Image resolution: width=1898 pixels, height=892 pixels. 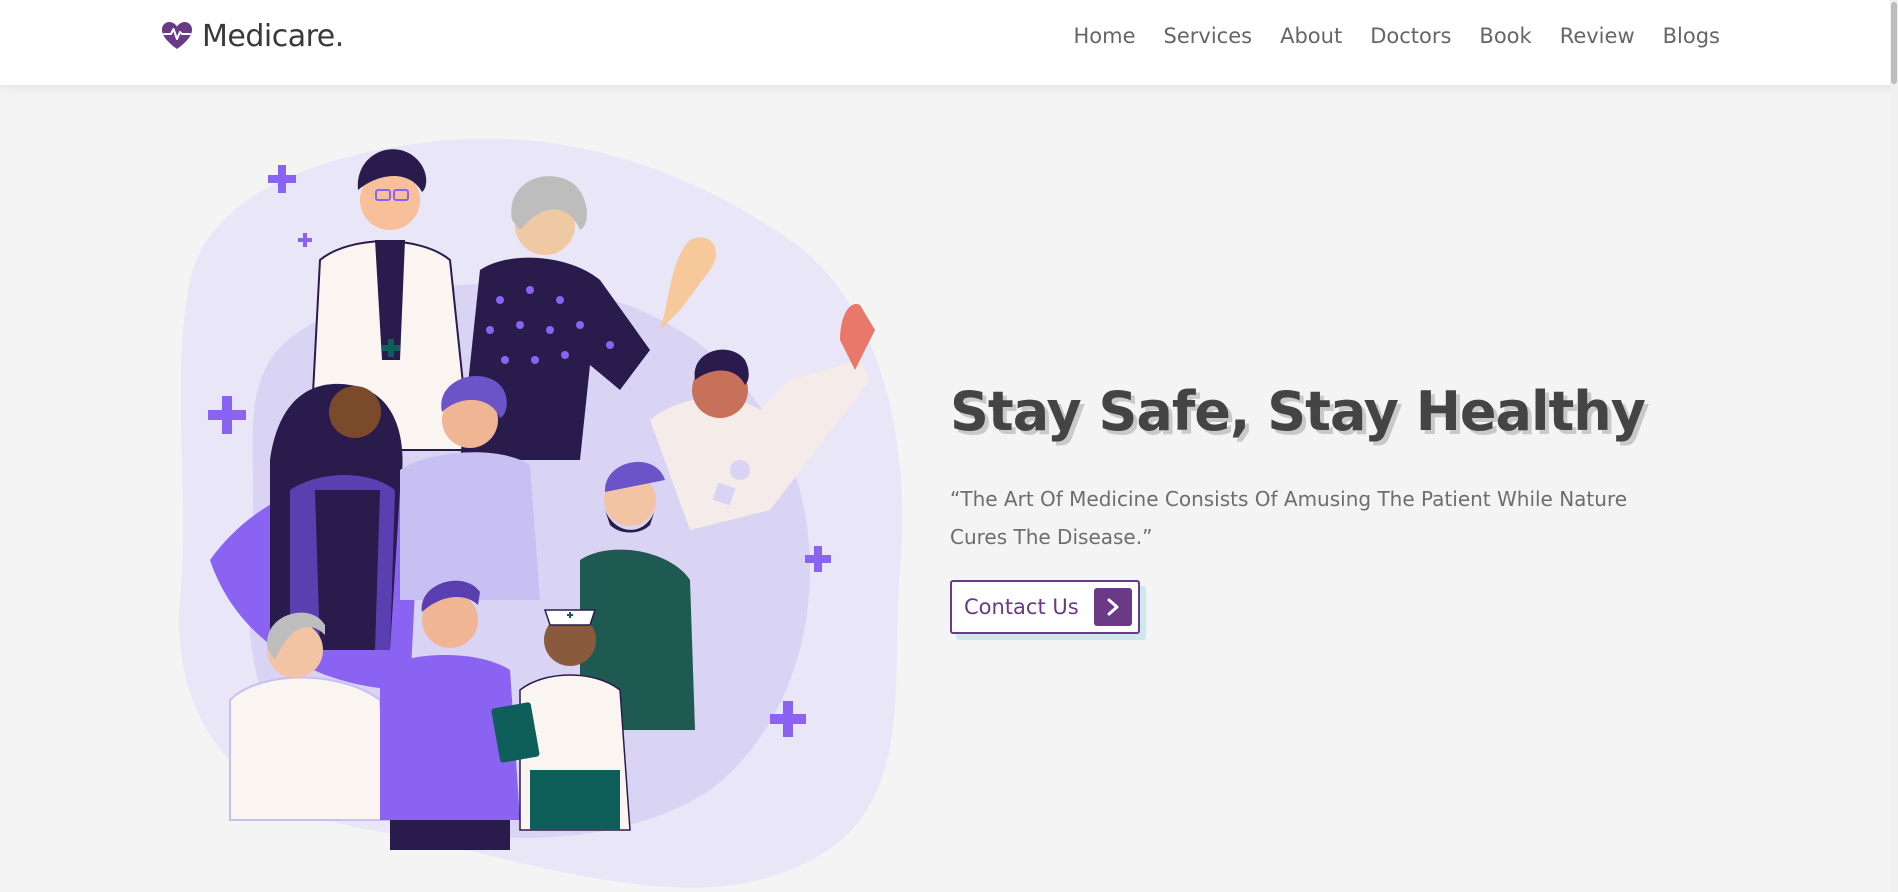 What do you see at coordinates (336, 516) in the screenshot?
I see `woman-figure` at bounding box center [336, 516].